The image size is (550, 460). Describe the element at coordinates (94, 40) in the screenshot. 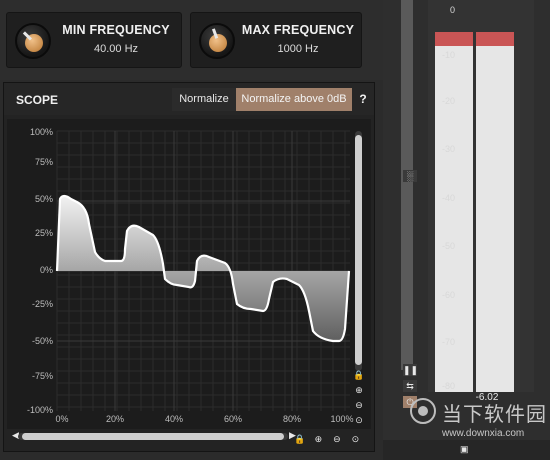

I see `min-frequency-control: MIN FREQUENCY 40.00 Hz` at that location.